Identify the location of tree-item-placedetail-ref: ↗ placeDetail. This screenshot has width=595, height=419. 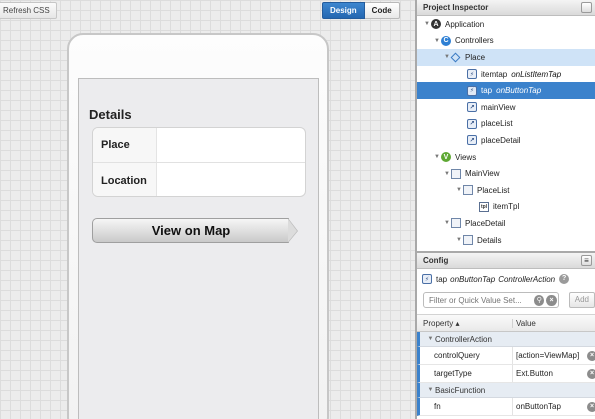
(506, 140).